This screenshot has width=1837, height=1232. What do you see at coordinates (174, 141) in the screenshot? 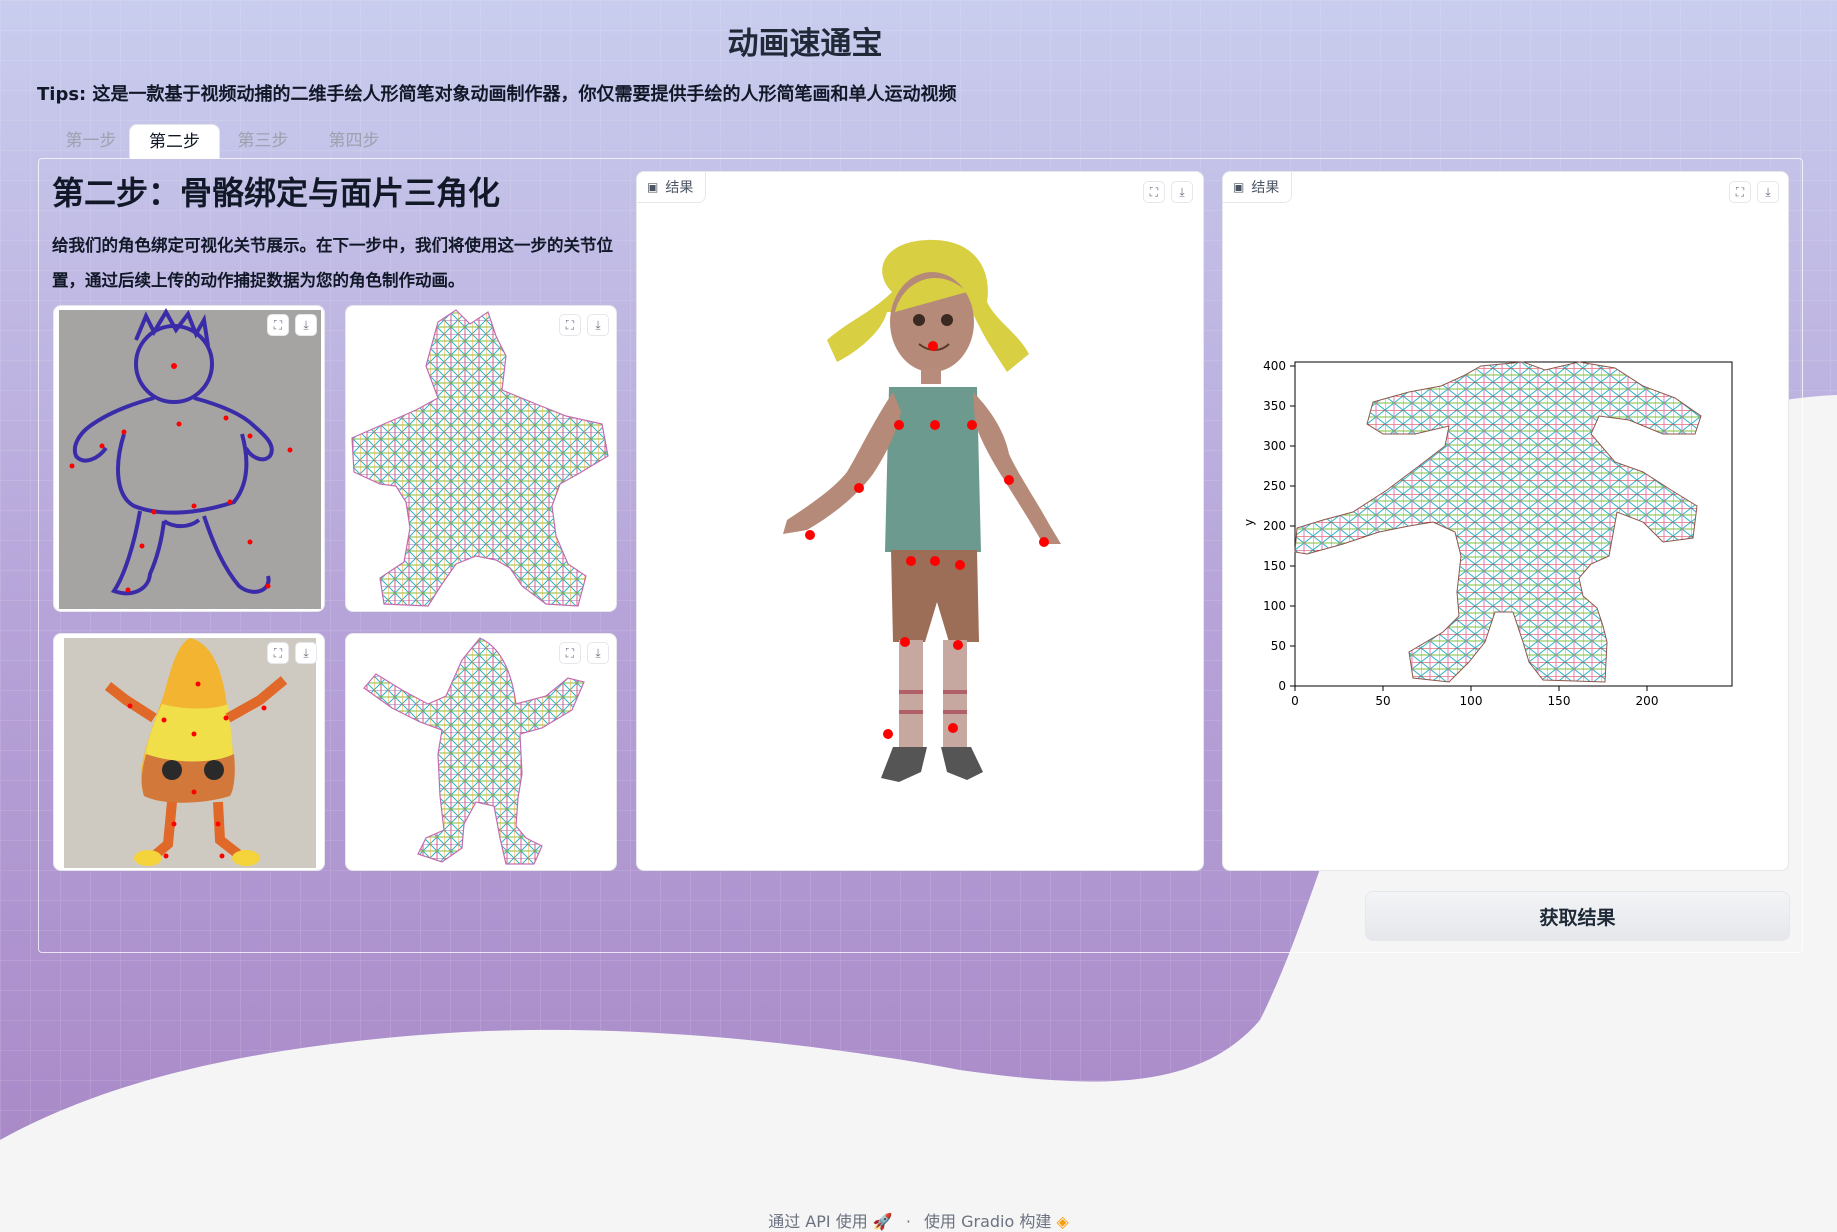
I see `tab-step-2: 第二步` at bounding box center [174, 141].